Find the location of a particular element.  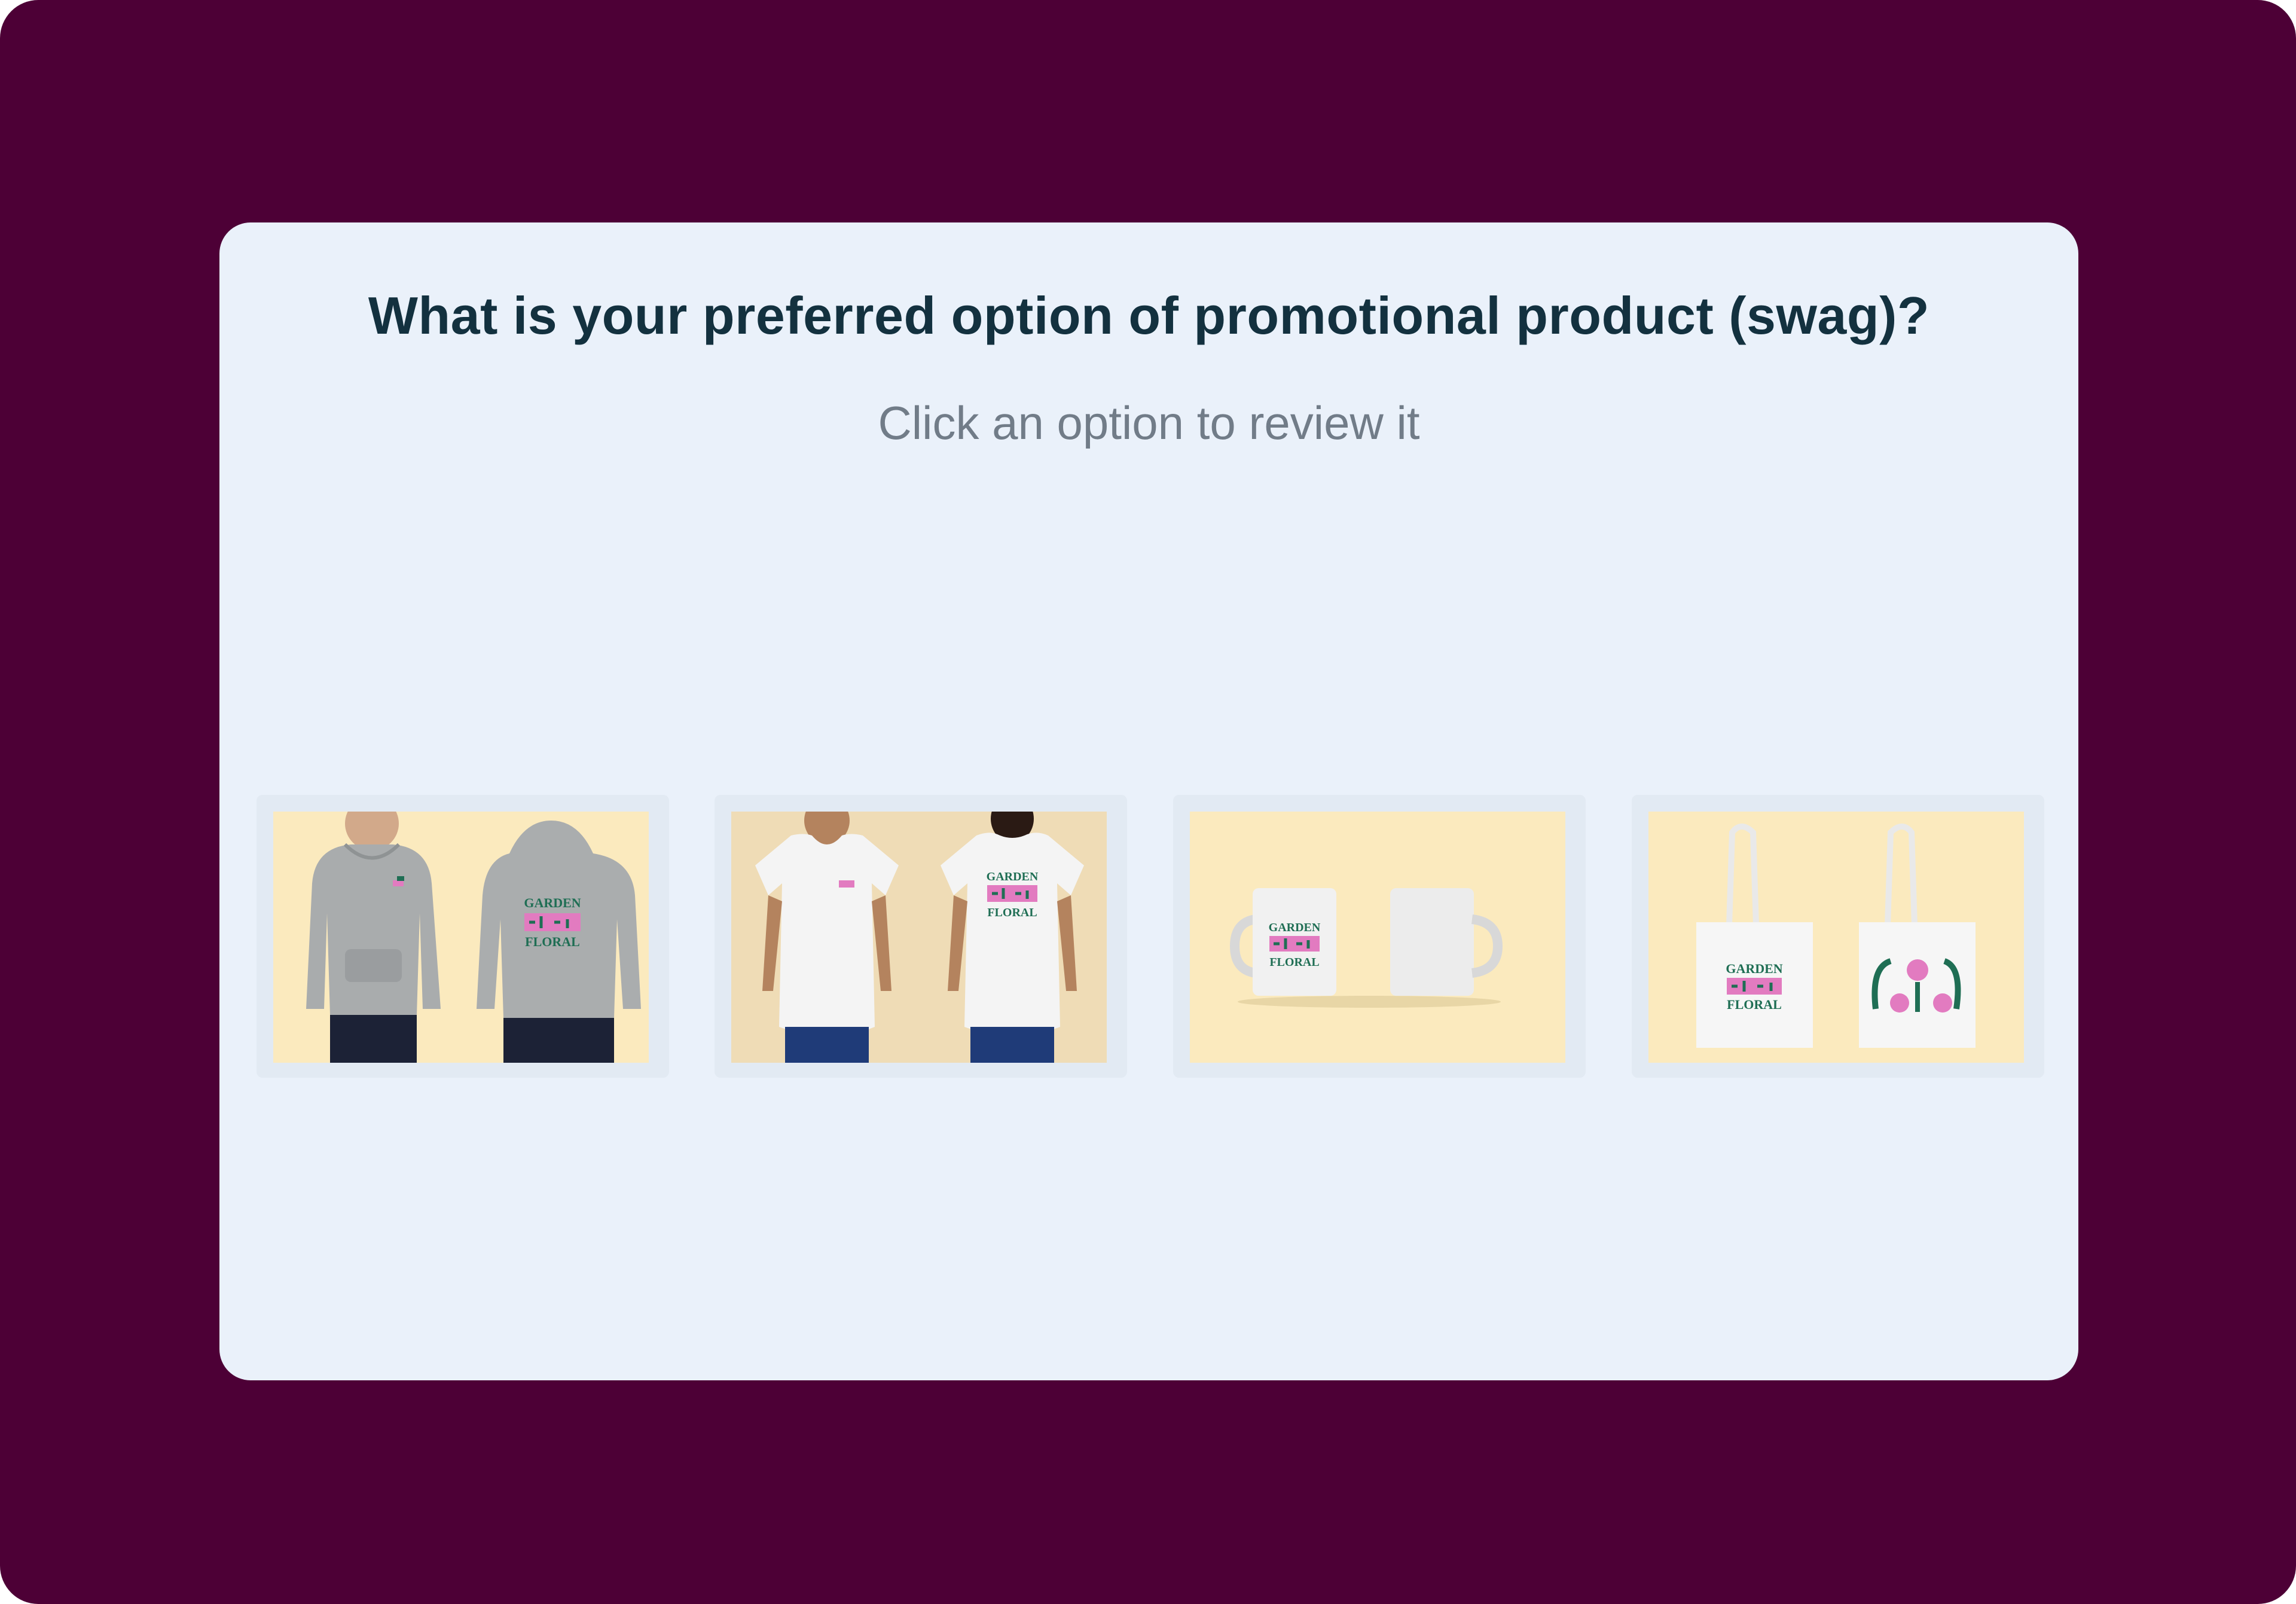

hoodie-image: GARDEN FLORAL is located at coordinates (461, 937).